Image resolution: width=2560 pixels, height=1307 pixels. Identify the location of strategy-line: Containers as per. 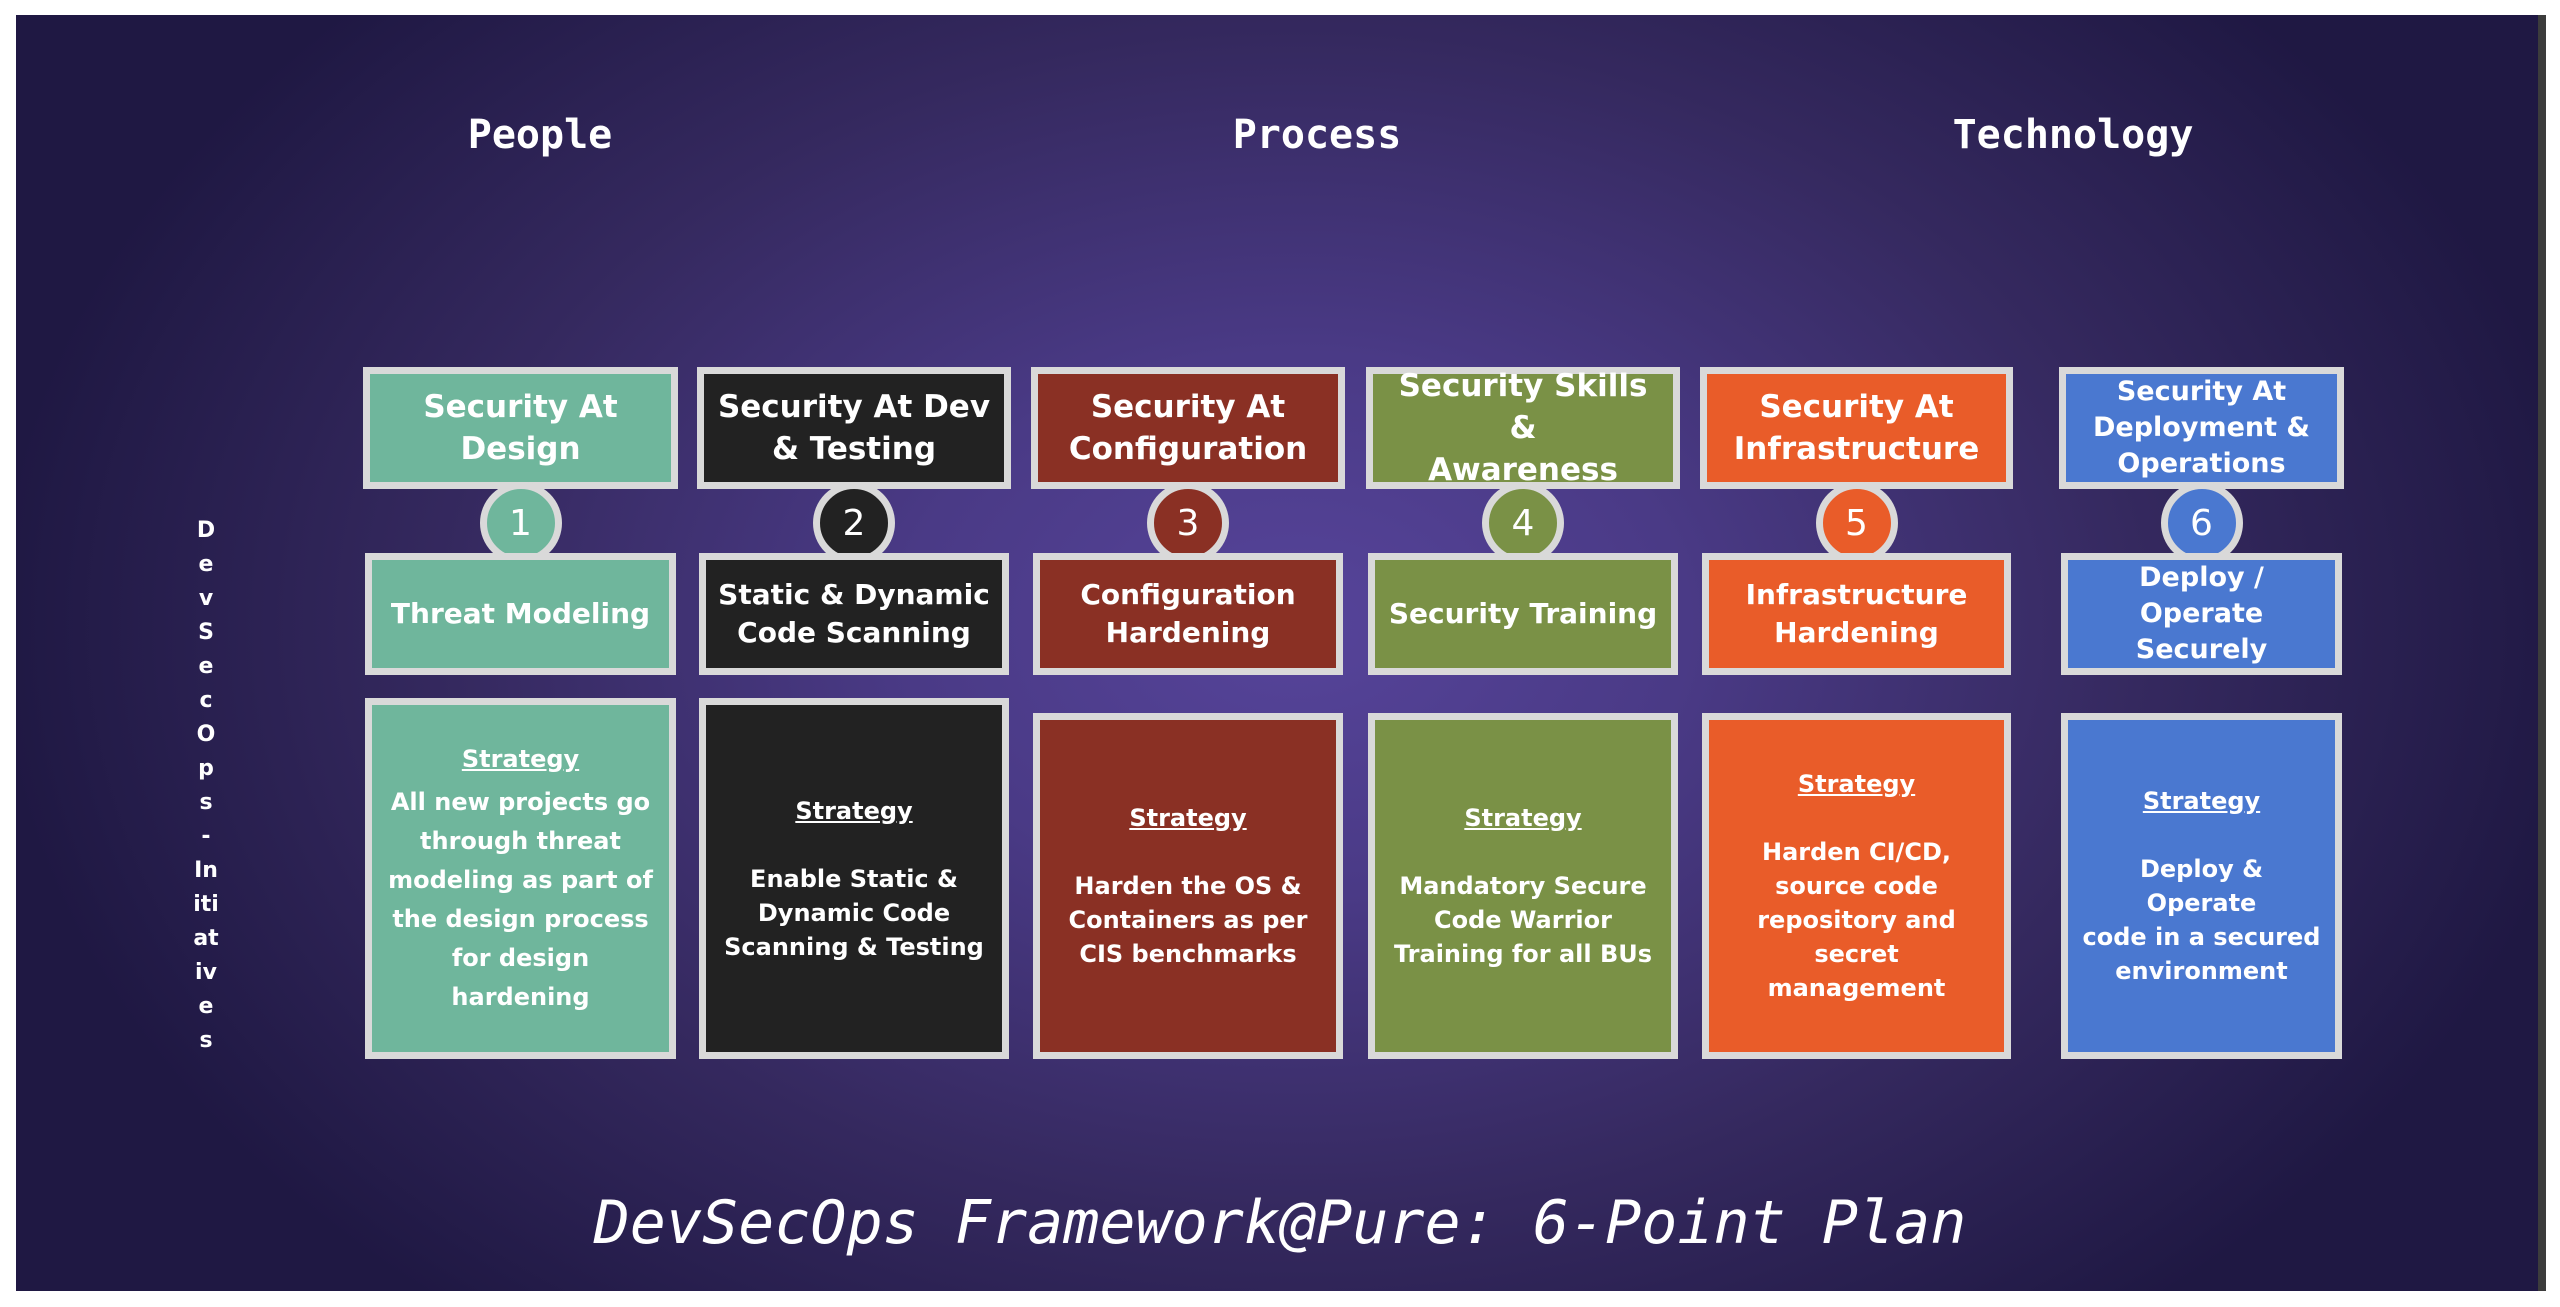
(1188, 920).